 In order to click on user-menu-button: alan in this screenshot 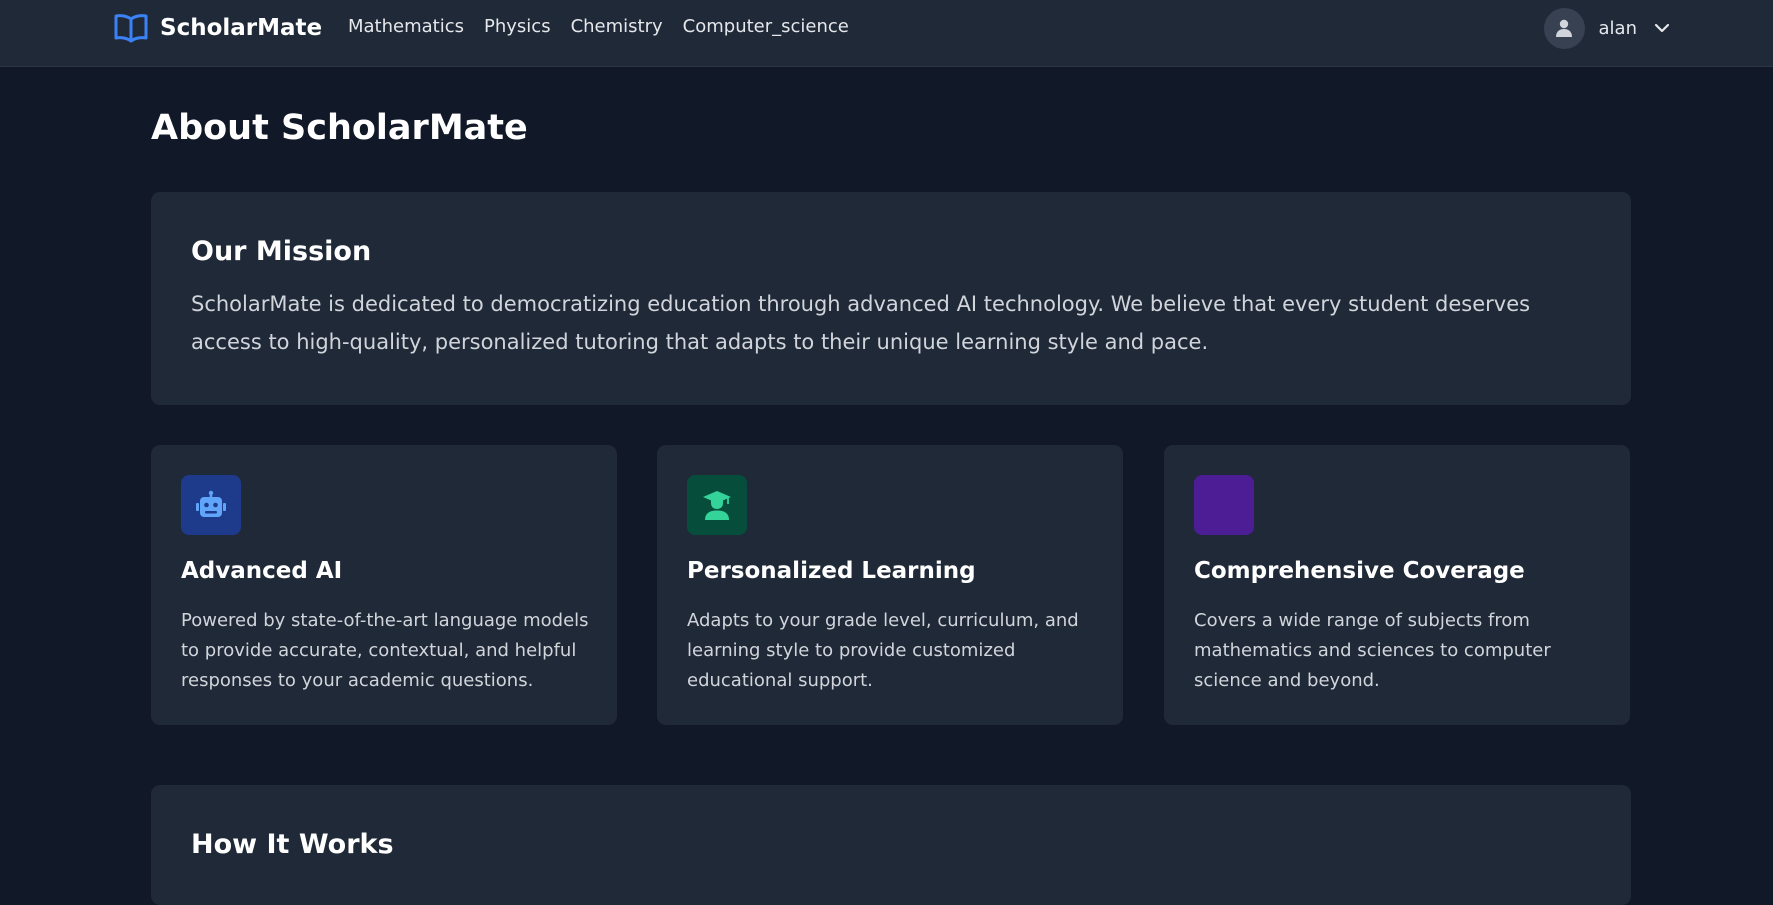, I will do `click(1607, 28)`.